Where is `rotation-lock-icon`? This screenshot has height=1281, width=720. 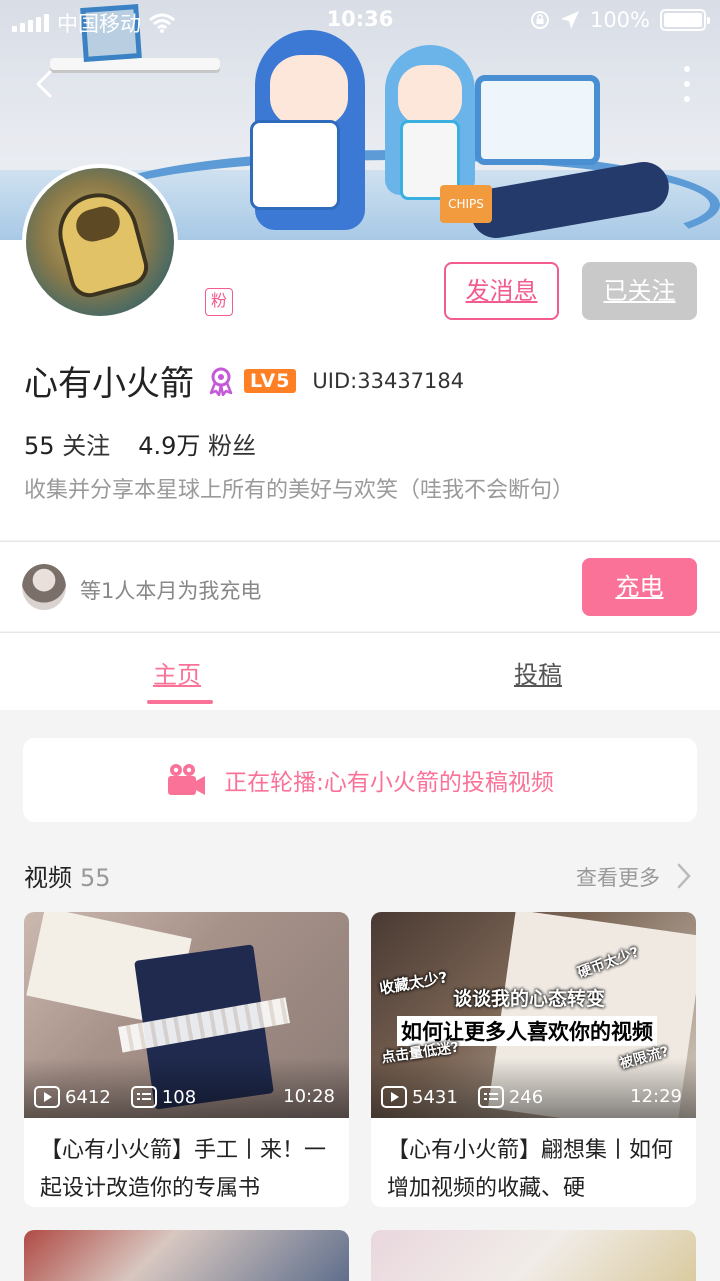
rotation-lock-icon is located at coordinates (539, 20).